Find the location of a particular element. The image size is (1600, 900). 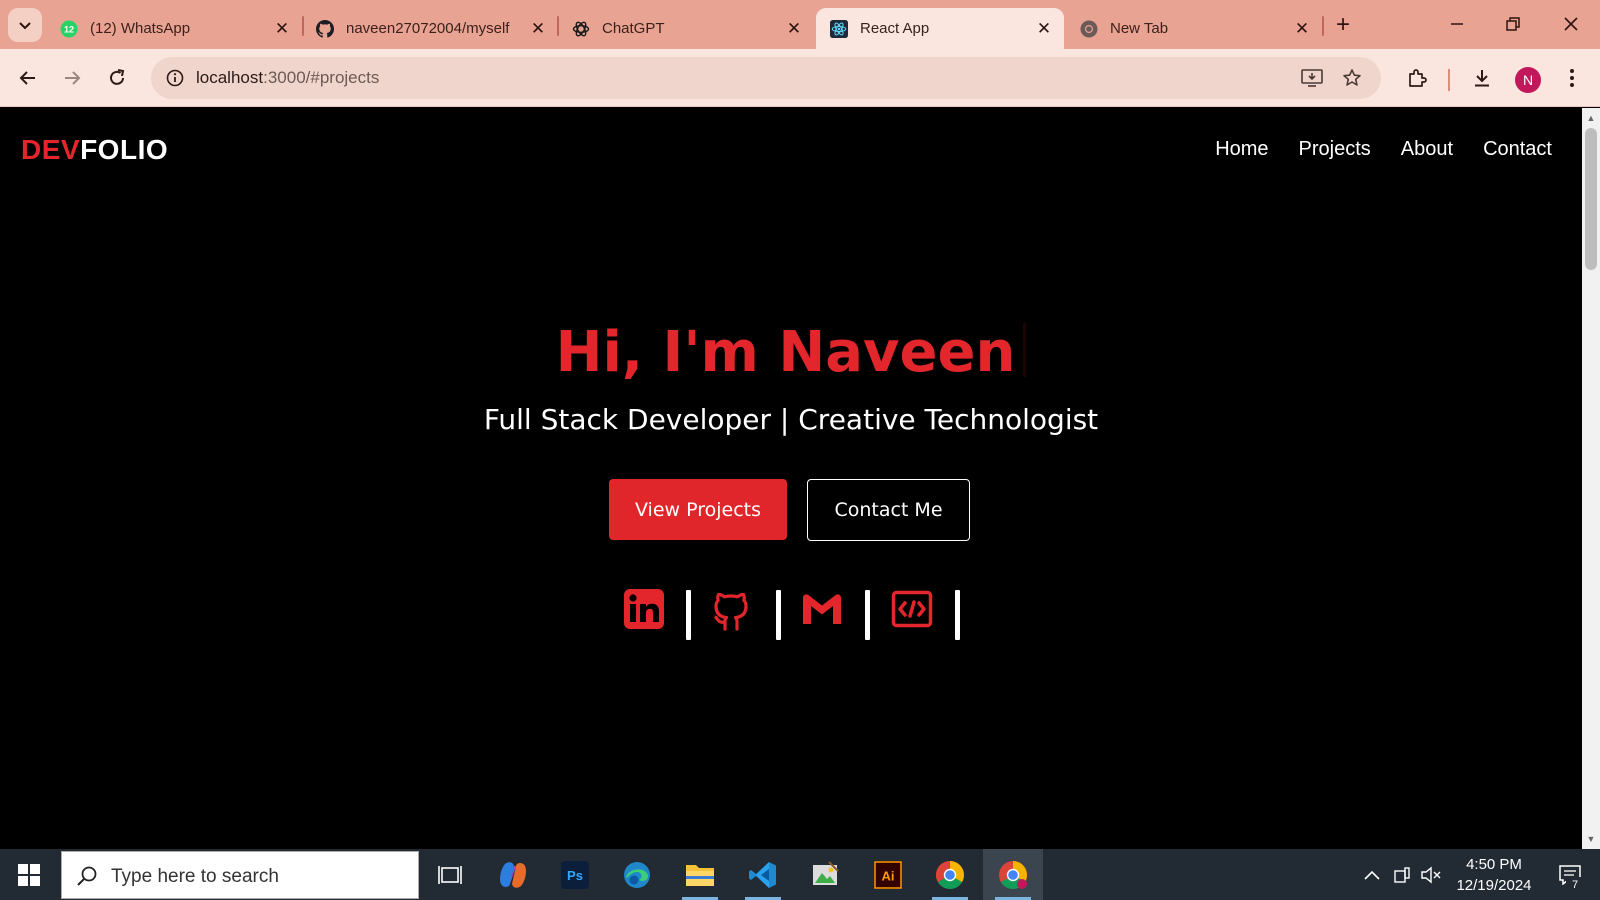

scroll-up-arrow-icon: ▲ is located at coordinates (1591, 118).